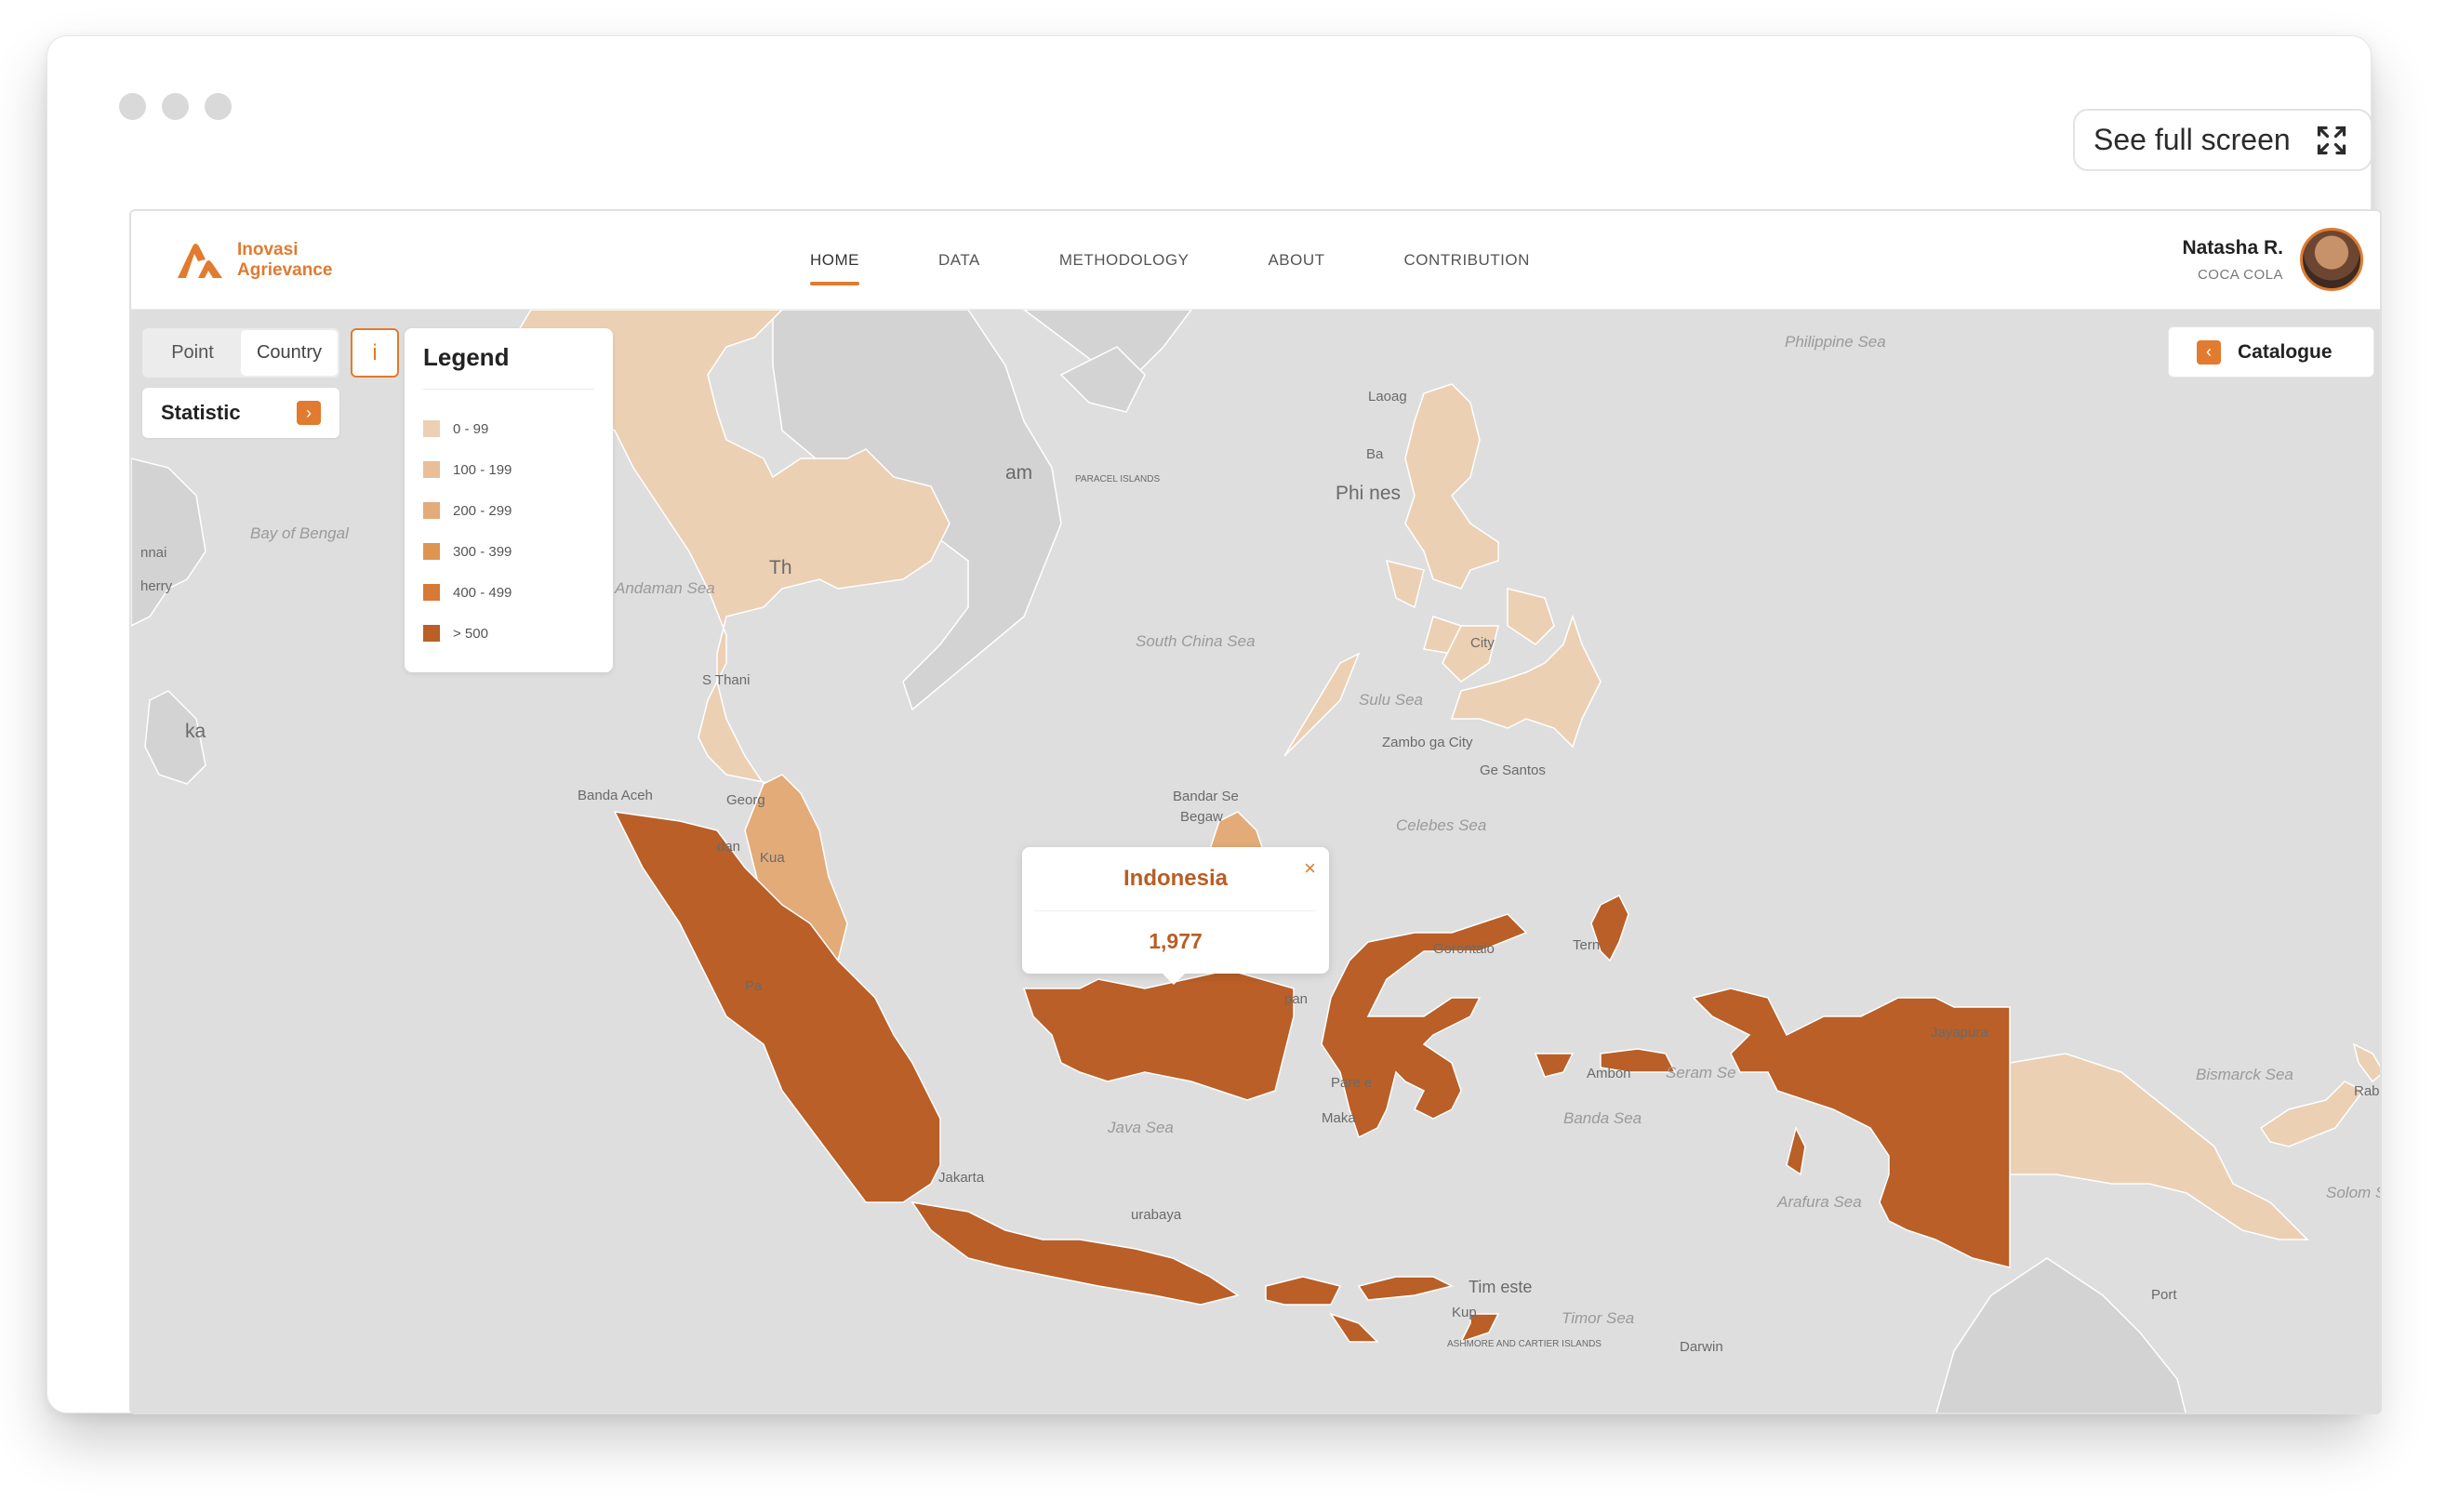 The height and width of the screenshot is (1512, 2459). What do you see at coordinates (482, 469) in the screenshot?
I see `legend-label: 100 - 199` at bounding box center [482, 469].